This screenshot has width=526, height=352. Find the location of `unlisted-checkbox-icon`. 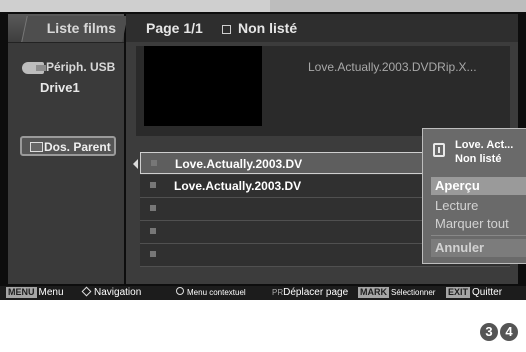

unlisted-checkbox-icon is located at coordinates (226, 29).